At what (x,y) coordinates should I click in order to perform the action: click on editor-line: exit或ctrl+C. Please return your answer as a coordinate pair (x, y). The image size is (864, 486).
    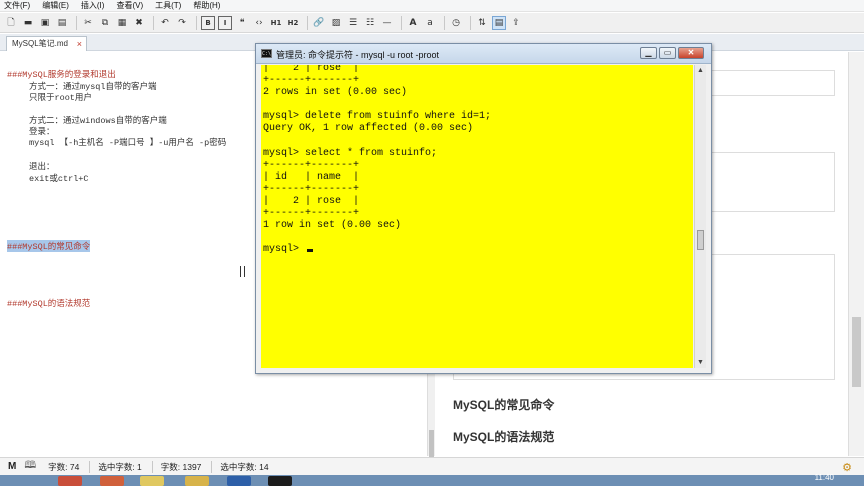
    Looking at the image, I should click on (59, 179).